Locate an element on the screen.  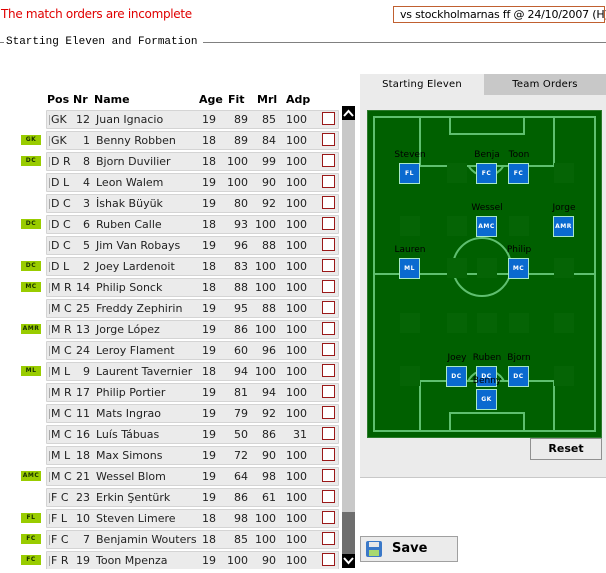
table-row: D L 4 Leon Walem 19 100 90 100 is located at coordinates (170, 182).